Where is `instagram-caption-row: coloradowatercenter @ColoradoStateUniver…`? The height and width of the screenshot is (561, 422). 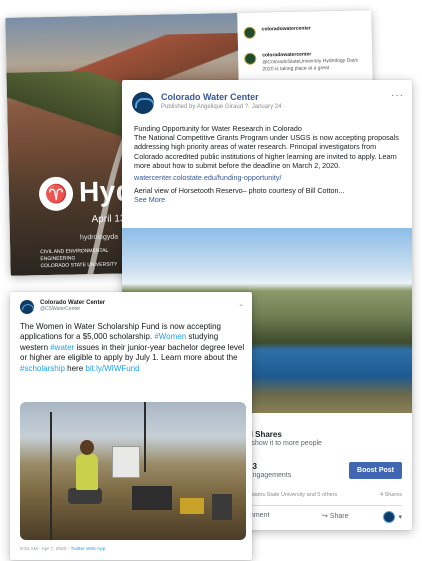 instagram-caption-row: coloradowatercenter @ColoradoStateUniver… is located at coordinates (303, 61).